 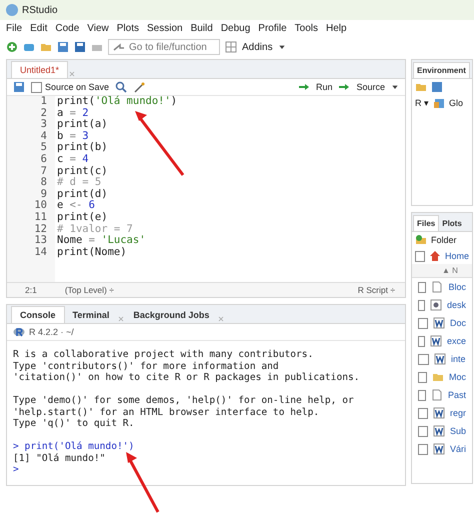 I want to click on go-to-file-field: Go to file/function, so click(x=164, y=47).